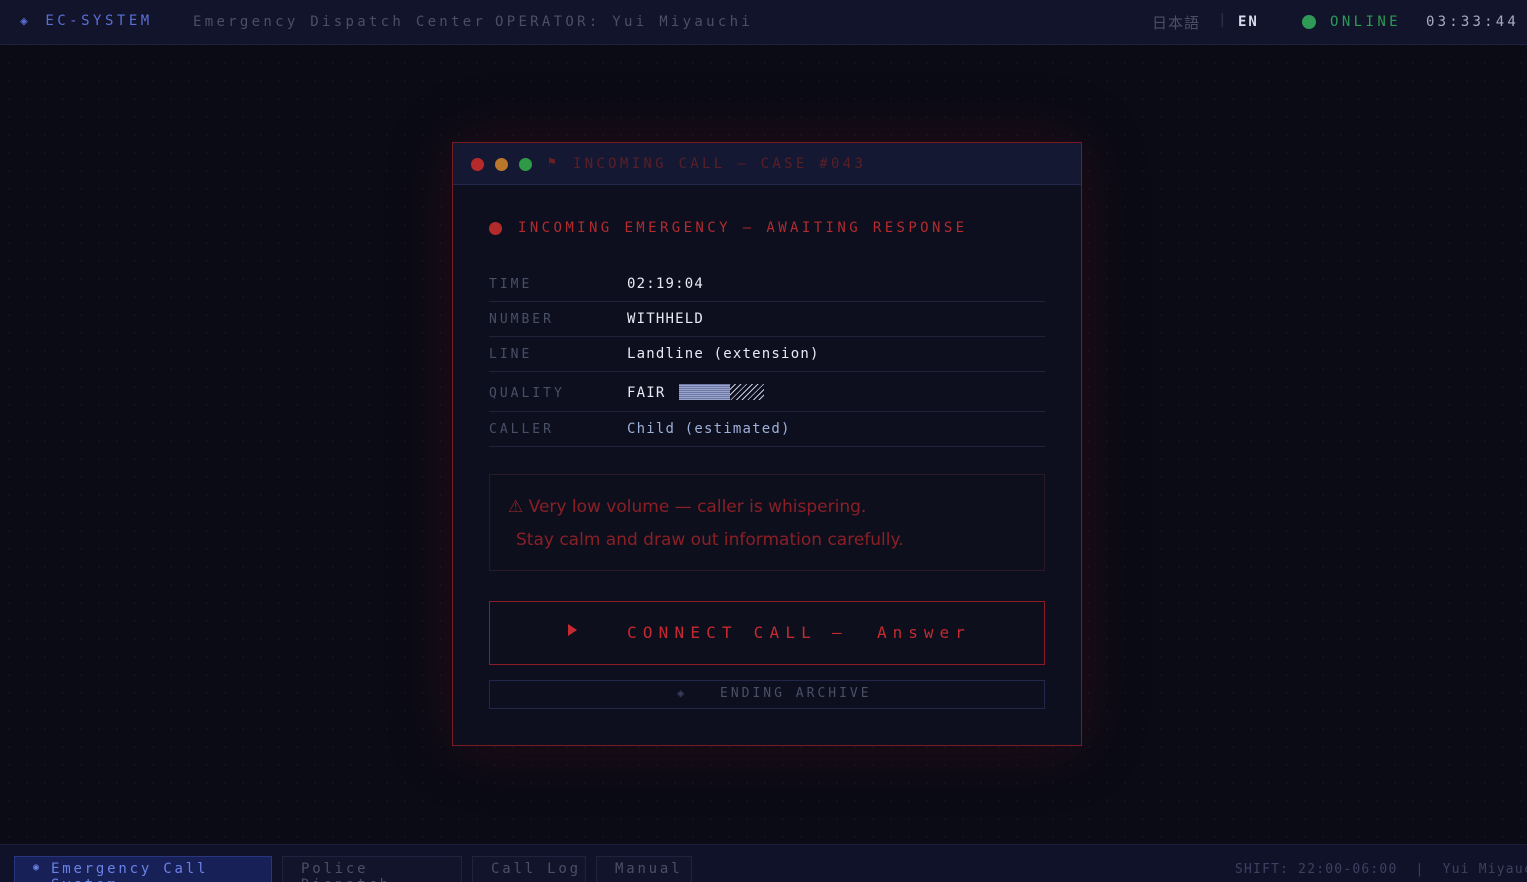  I want to click on brand: ◈ EC-SYSTEM, so click(86, 21).